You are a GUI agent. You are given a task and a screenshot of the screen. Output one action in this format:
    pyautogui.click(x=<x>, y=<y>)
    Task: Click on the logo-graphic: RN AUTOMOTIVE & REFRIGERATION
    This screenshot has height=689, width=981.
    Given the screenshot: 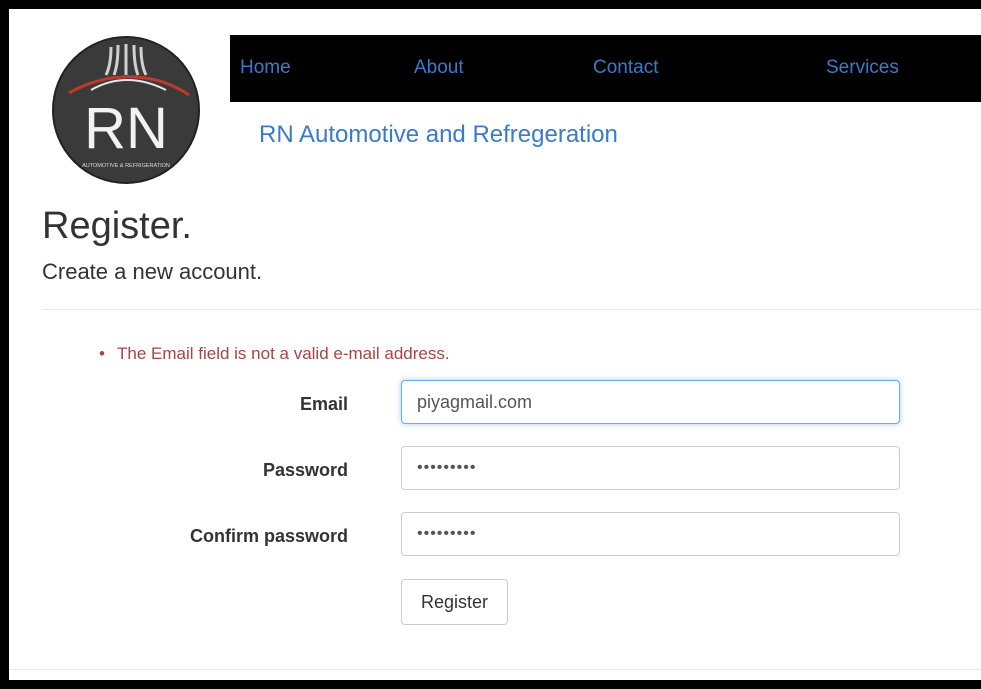 What is the action you would take?
    pyautogui.click(x=126, y=110)
    